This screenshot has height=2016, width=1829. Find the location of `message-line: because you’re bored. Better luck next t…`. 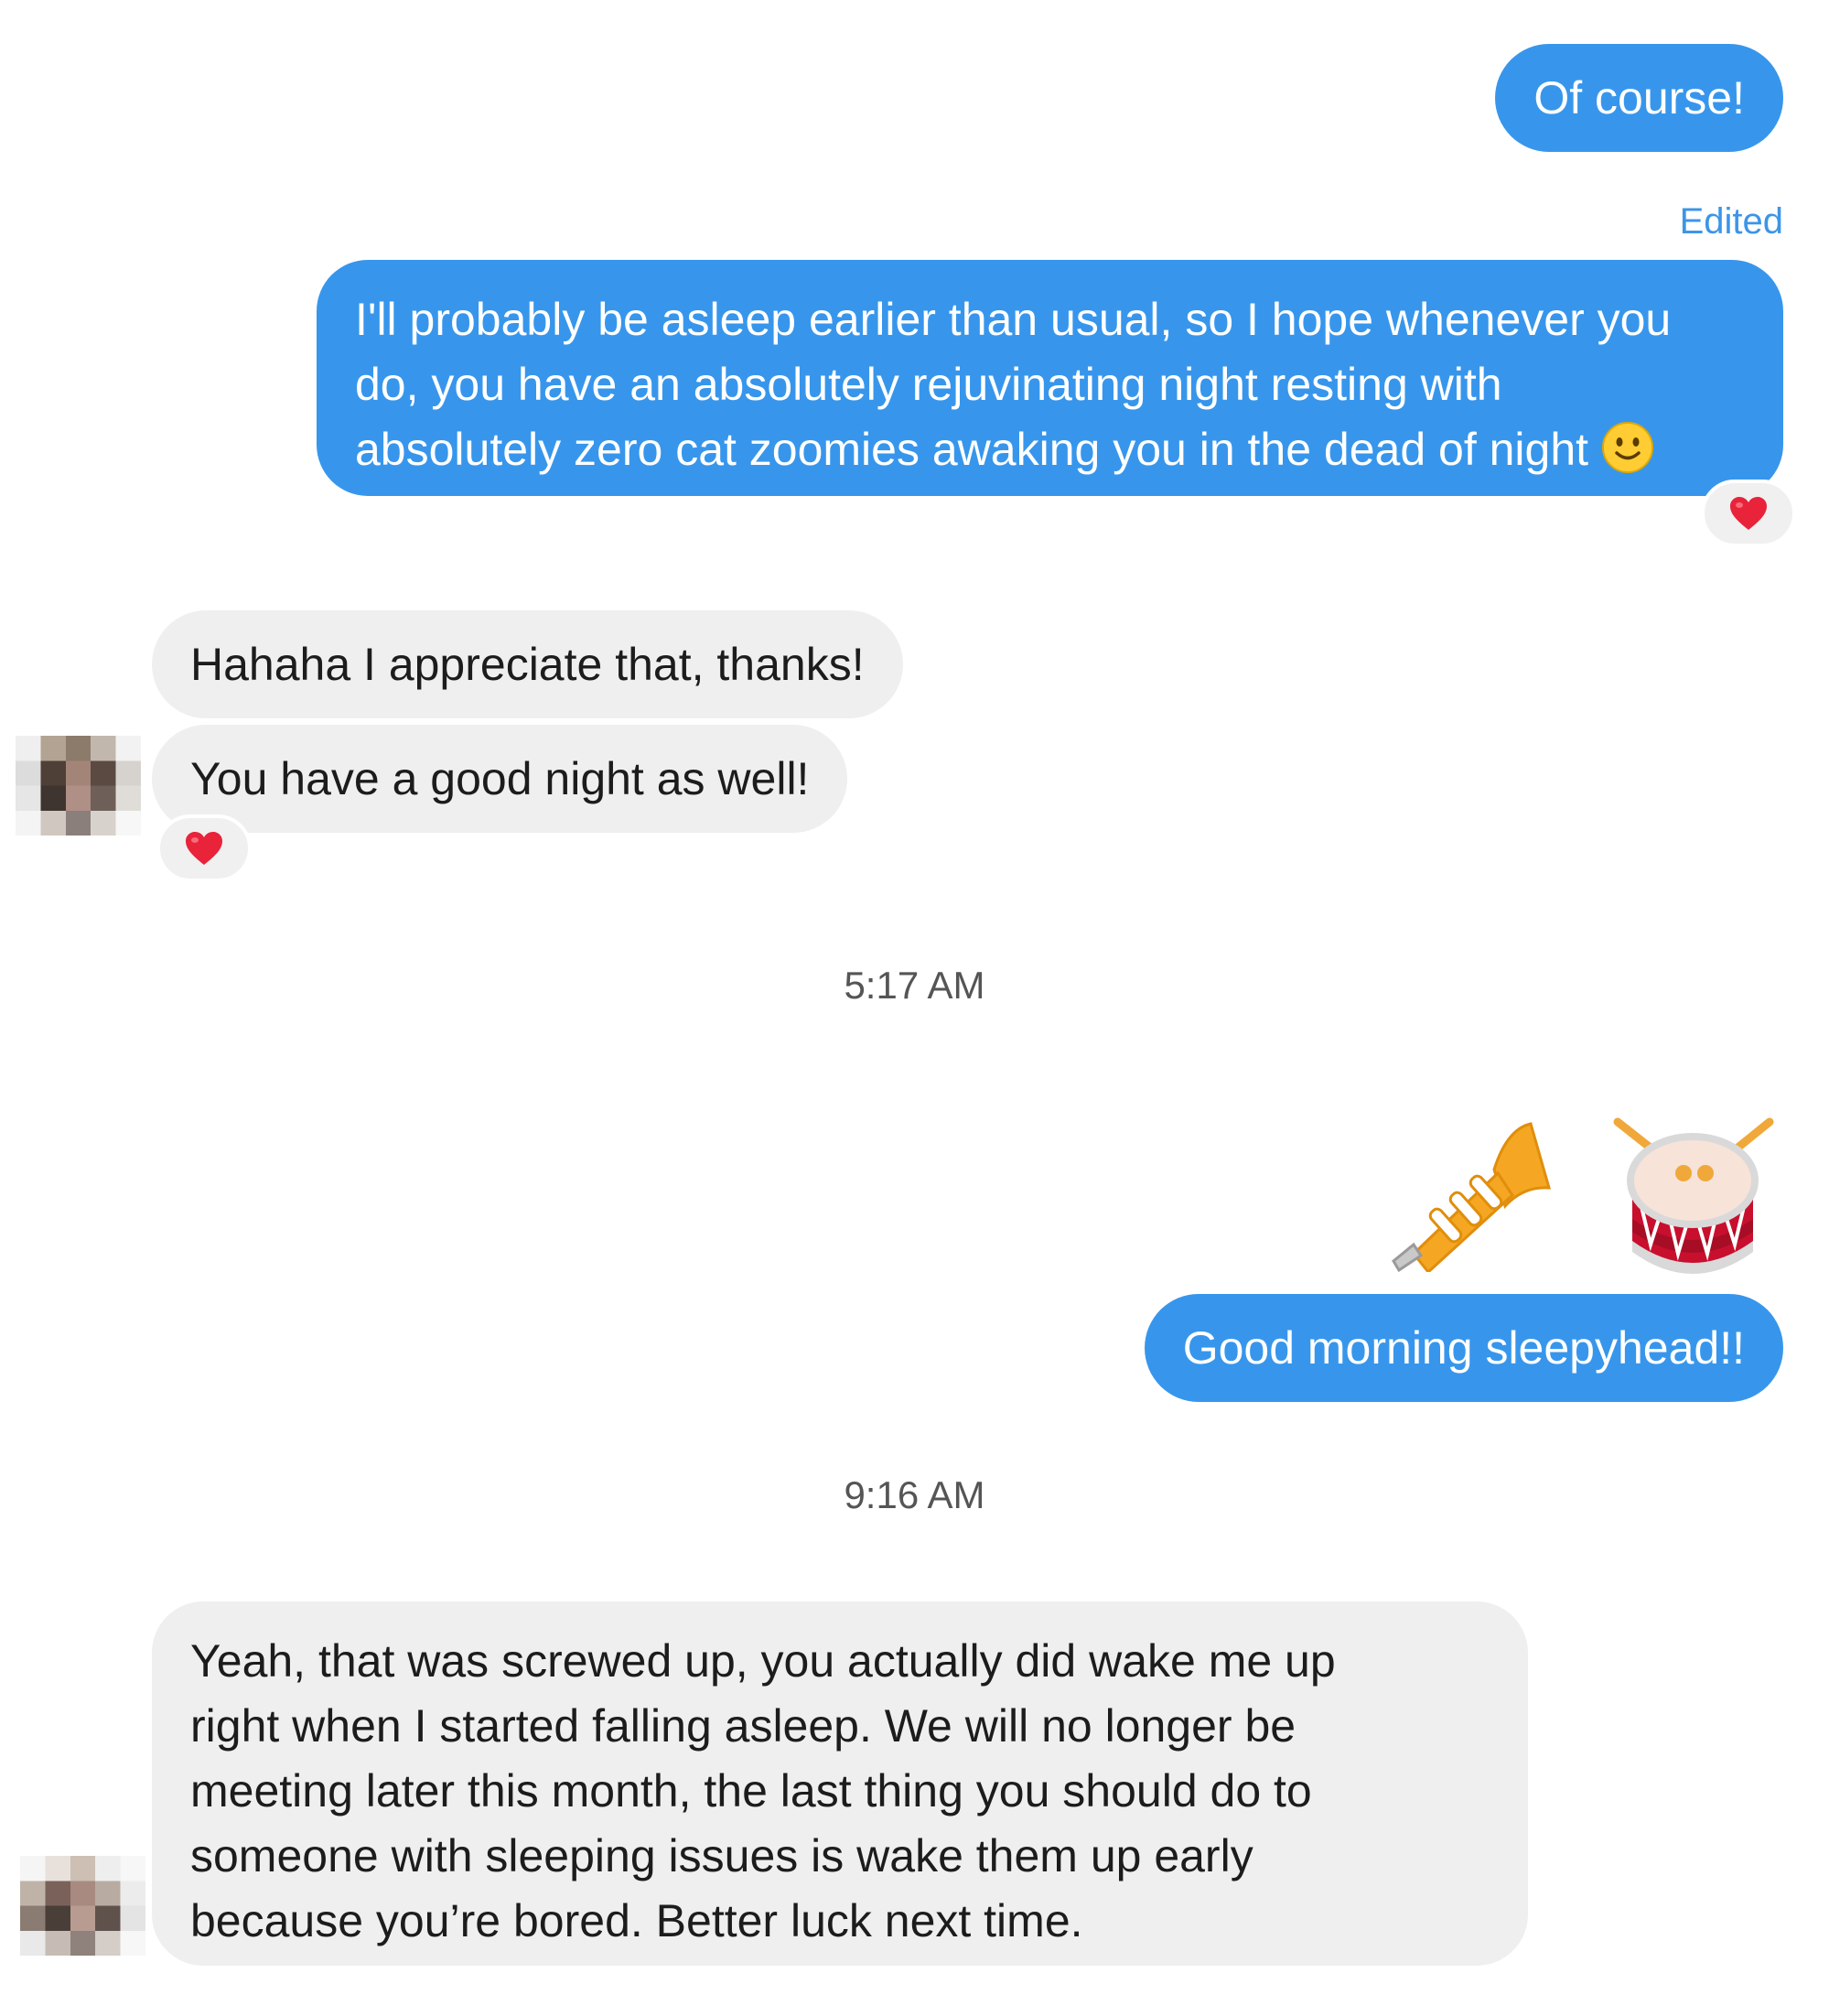

message-line: because you’re bored. Better luck next t… is located at coordinates (636, 1920).